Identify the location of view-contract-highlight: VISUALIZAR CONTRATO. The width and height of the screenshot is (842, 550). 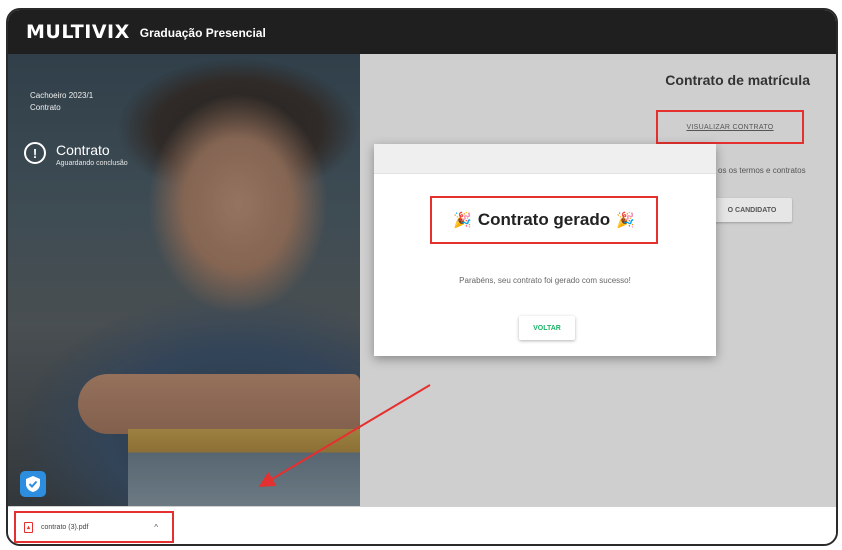
(730, 127).